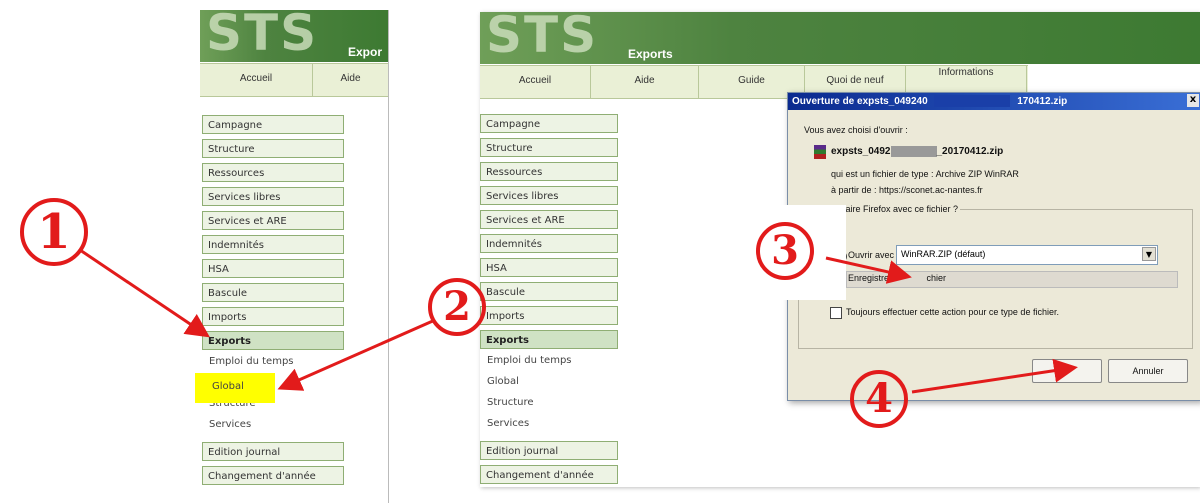 The width and height of the screenshot is (1200, 503). What do you see at coordinates (785, 251) in the screenshot?
I see `step-3-badge: 3` at bounding box center [785, 251].